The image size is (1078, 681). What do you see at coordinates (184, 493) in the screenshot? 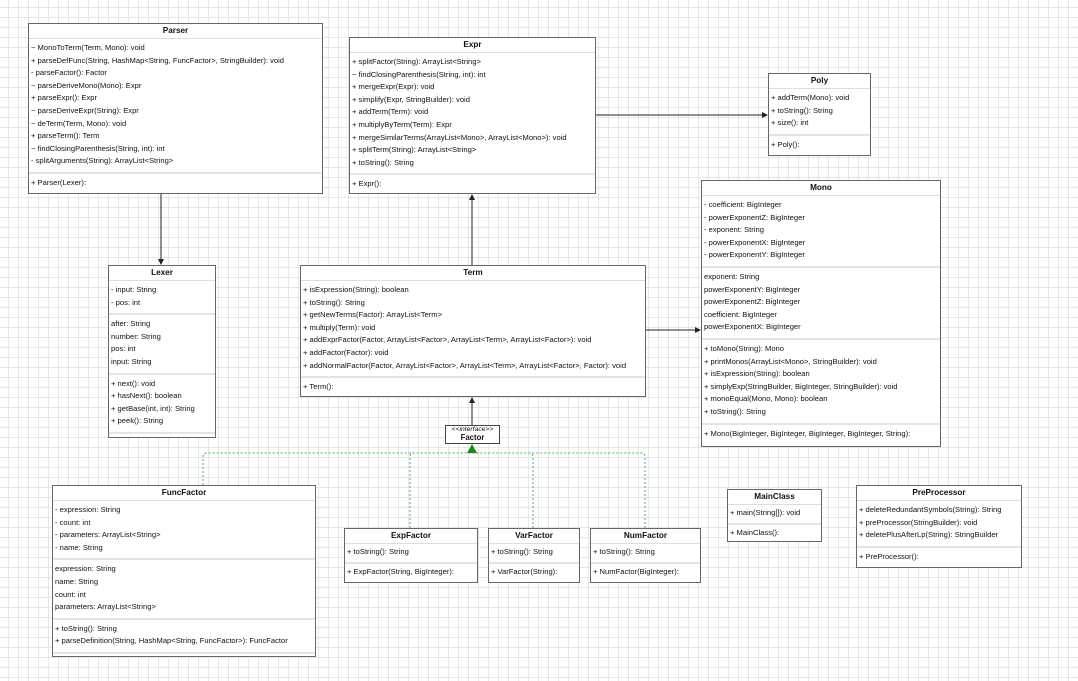
I see `class-name: FuncFactor` at bounding box center [184, 493].